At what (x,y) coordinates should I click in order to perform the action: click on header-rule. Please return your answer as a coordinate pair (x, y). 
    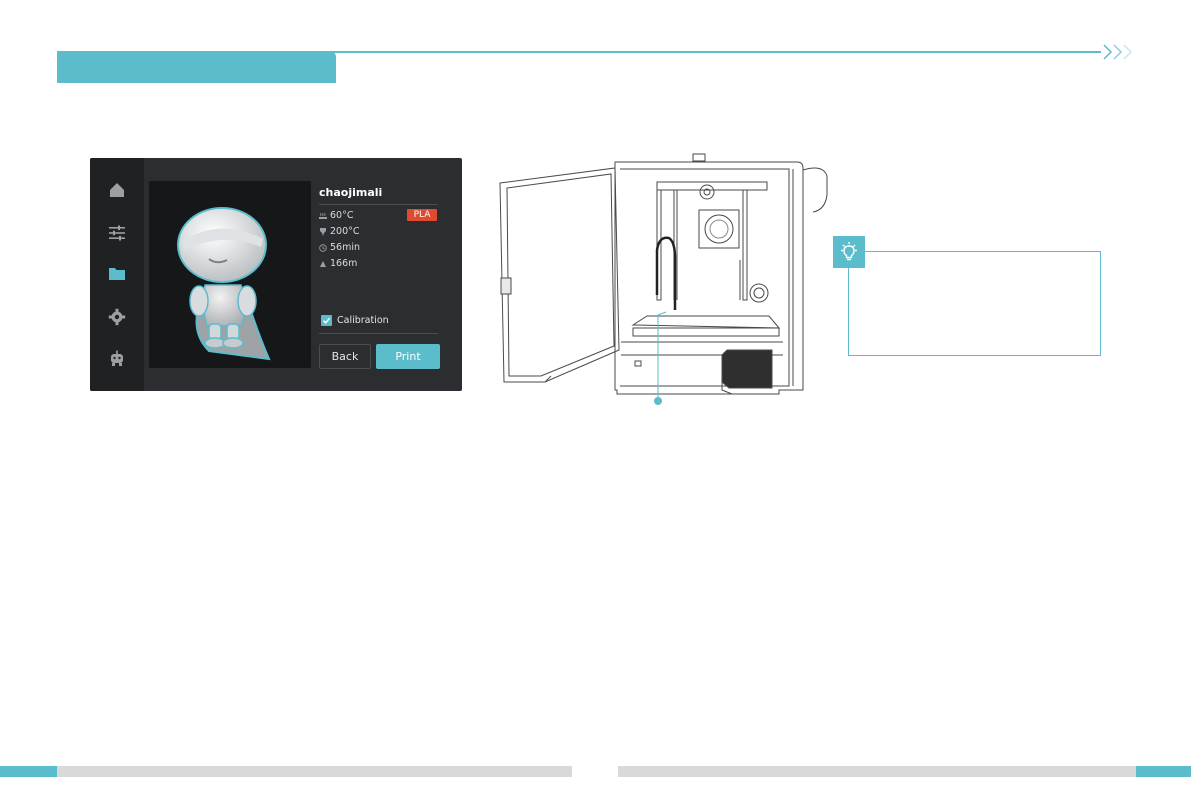
    Looking at the image, I should click on (579, 52).